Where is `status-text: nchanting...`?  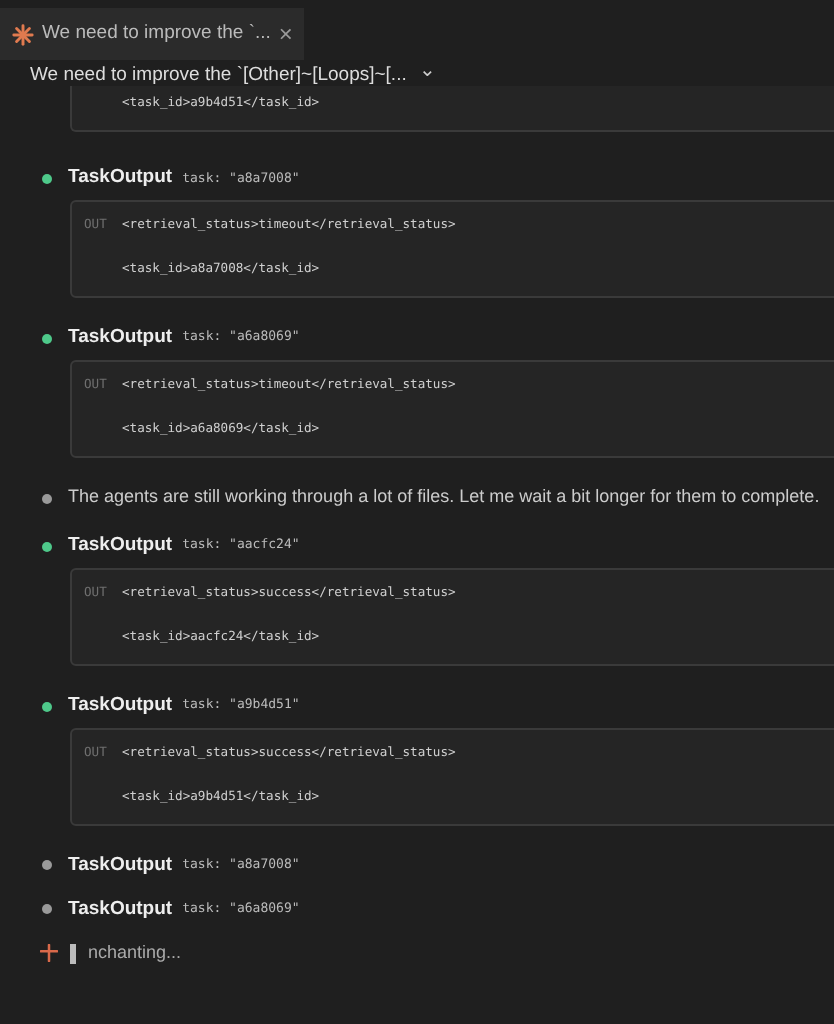 status-text: nchanting... is located at coordinates (135, 953).